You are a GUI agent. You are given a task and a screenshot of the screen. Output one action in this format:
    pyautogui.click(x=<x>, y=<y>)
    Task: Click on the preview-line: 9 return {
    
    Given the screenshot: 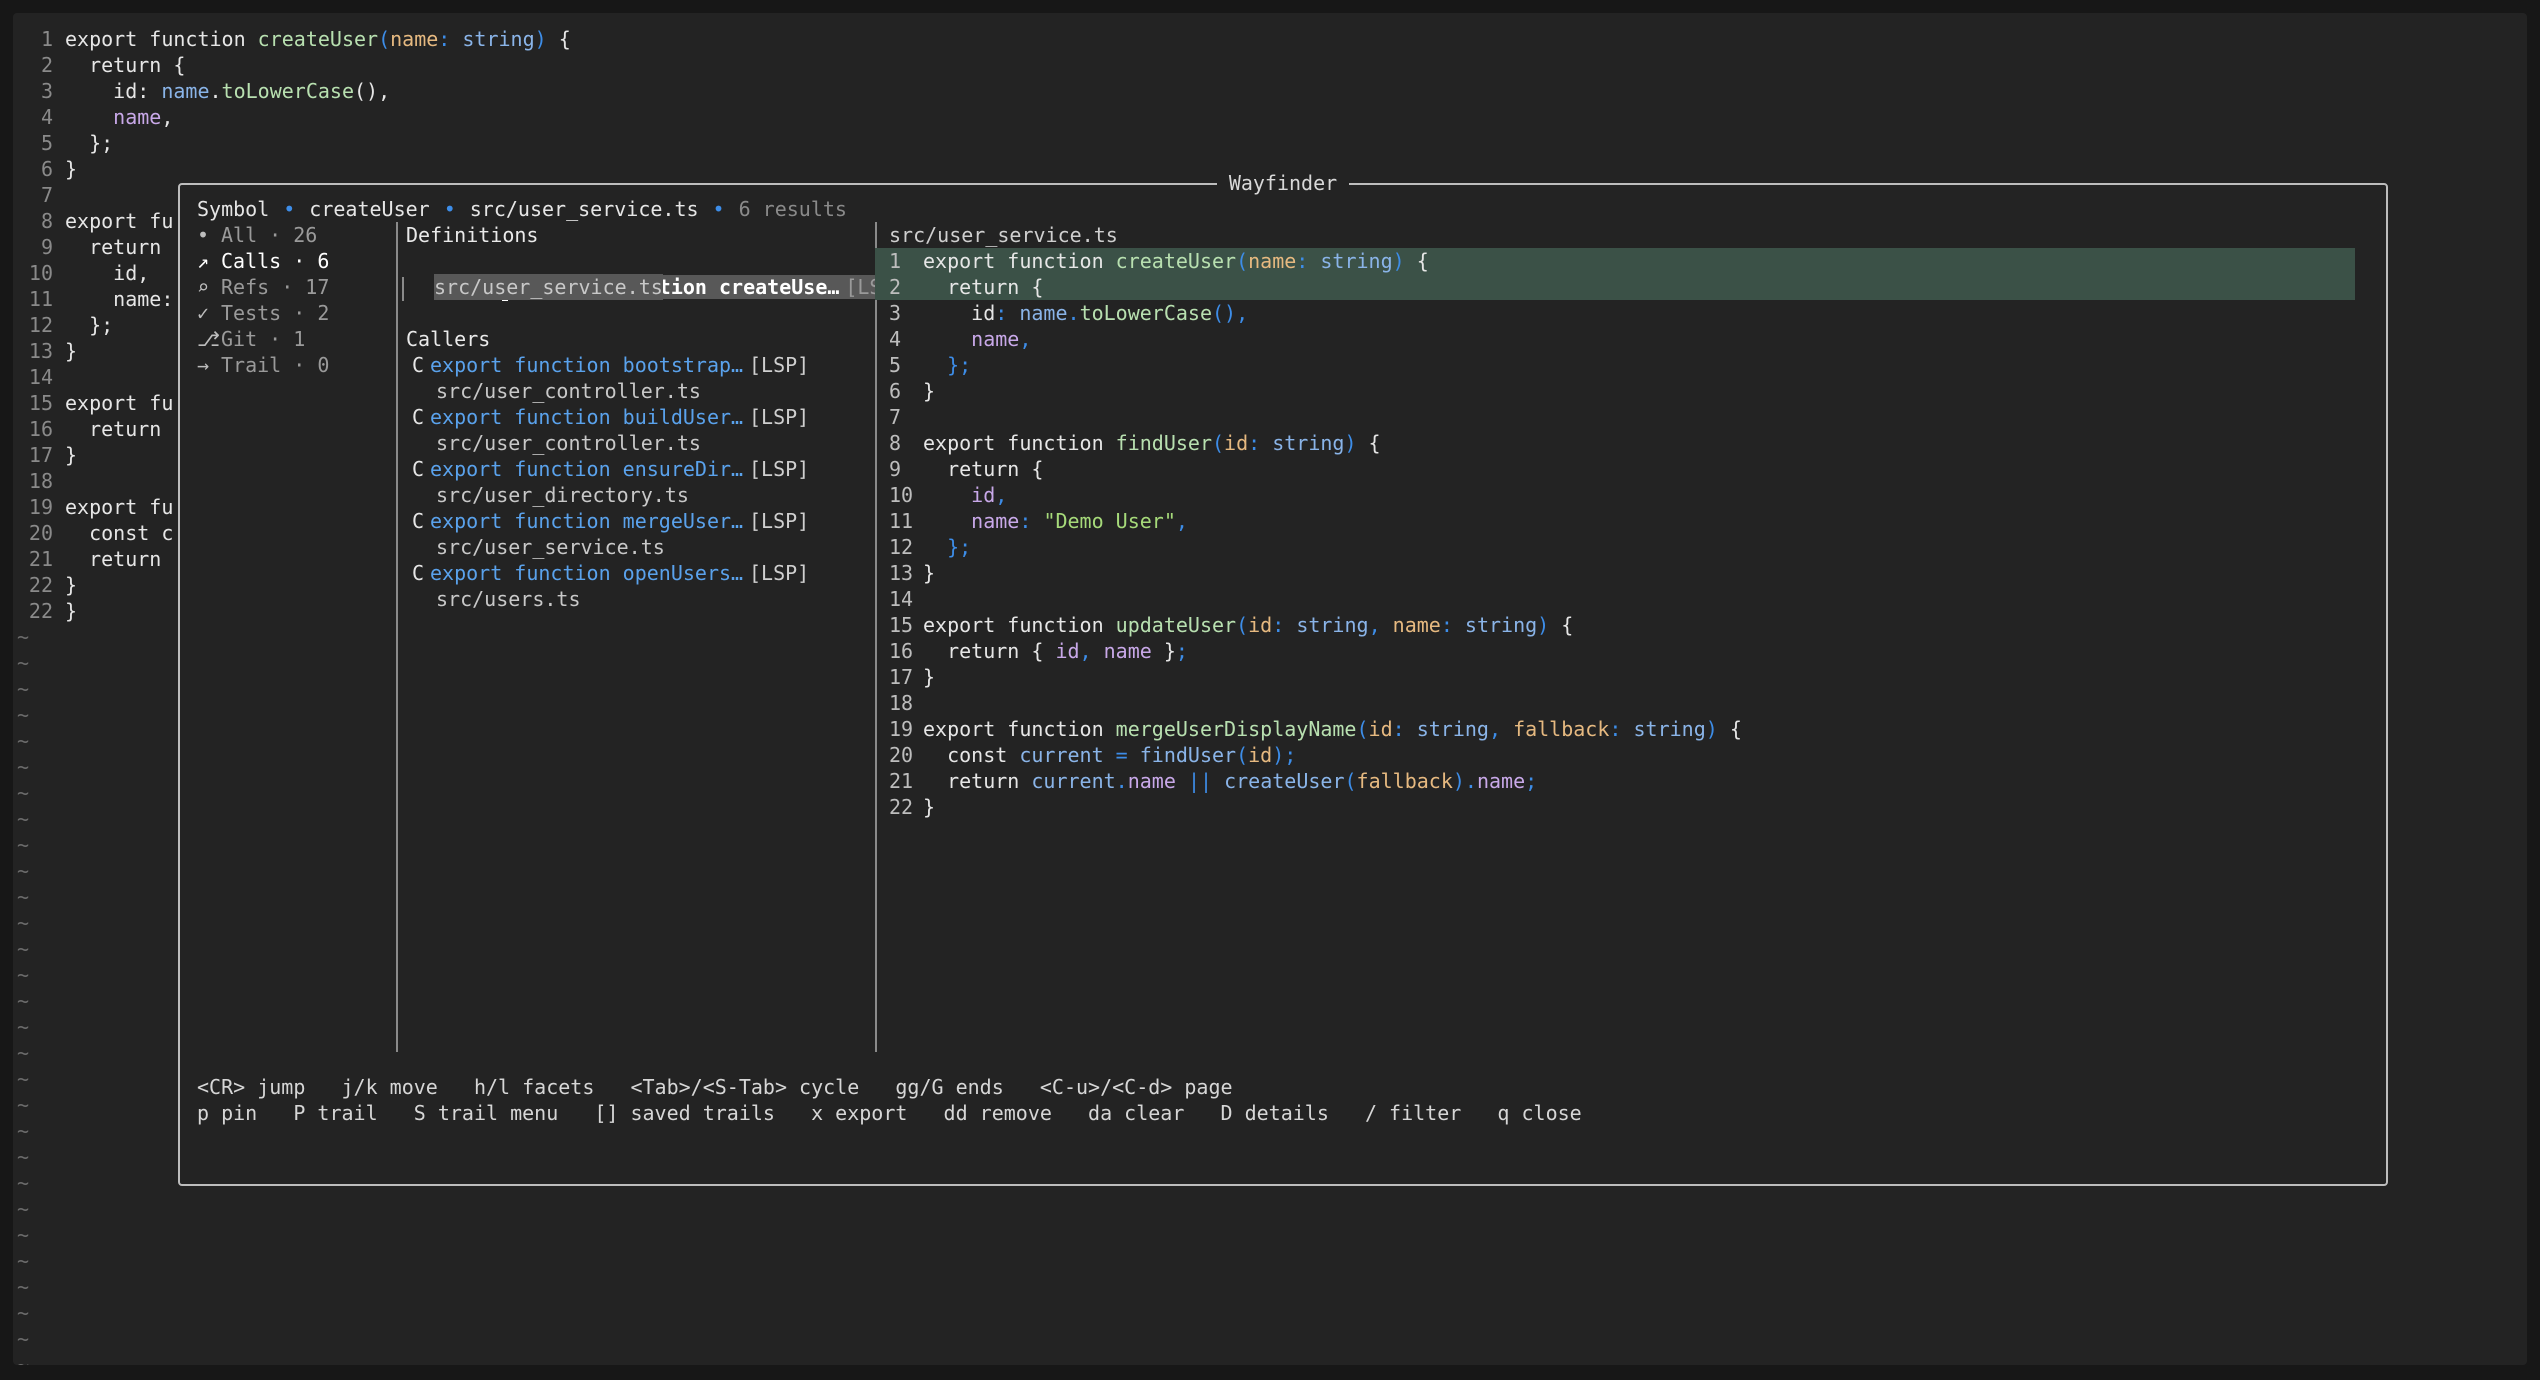 What is the action you would take?
    pyautogui.click(x=966, y=469)
    